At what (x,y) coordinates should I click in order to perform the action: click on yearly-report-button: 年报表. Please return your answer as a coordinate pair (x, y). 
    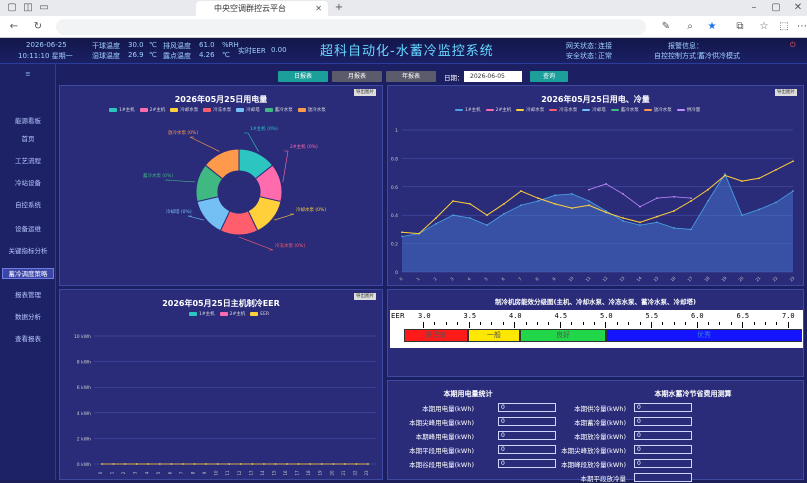
    Looking at the image, I should click on (411, 76).